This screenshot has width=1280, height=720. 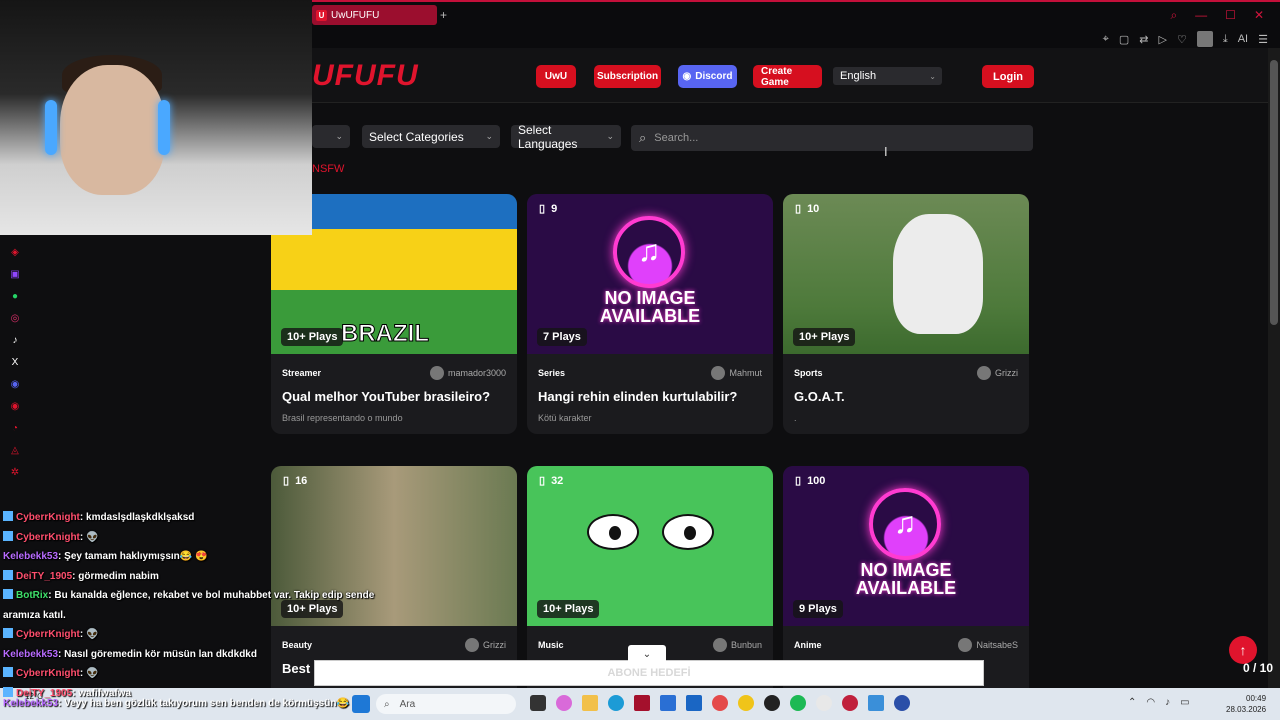 I want to click on task-view-icon, so click(x=538, y=703).